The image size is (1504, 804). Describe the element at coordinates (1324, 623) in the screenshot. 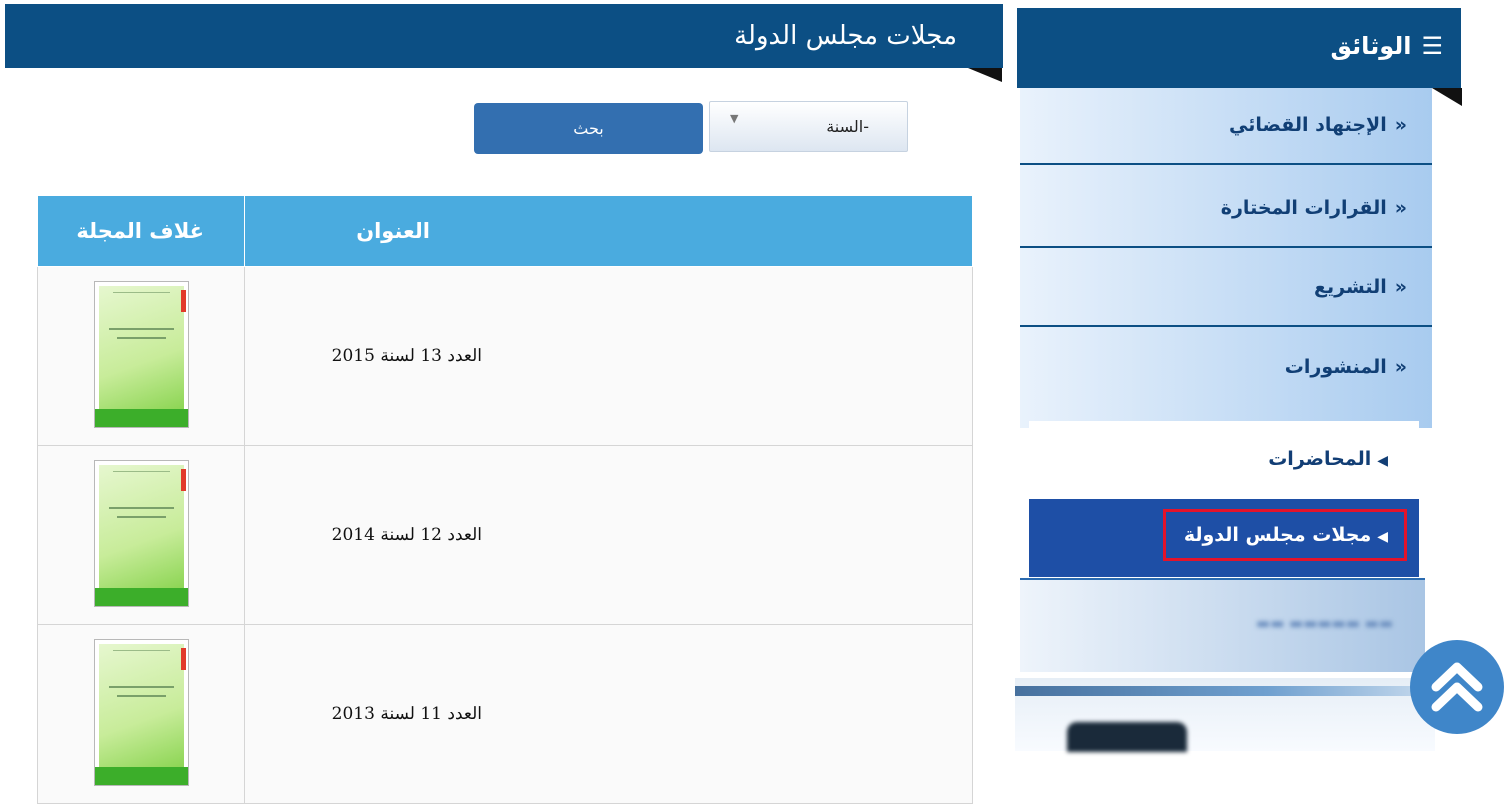

I see `blurred-text: ▬▬ ▬▬▬▬▬ ▬▬` at that location.